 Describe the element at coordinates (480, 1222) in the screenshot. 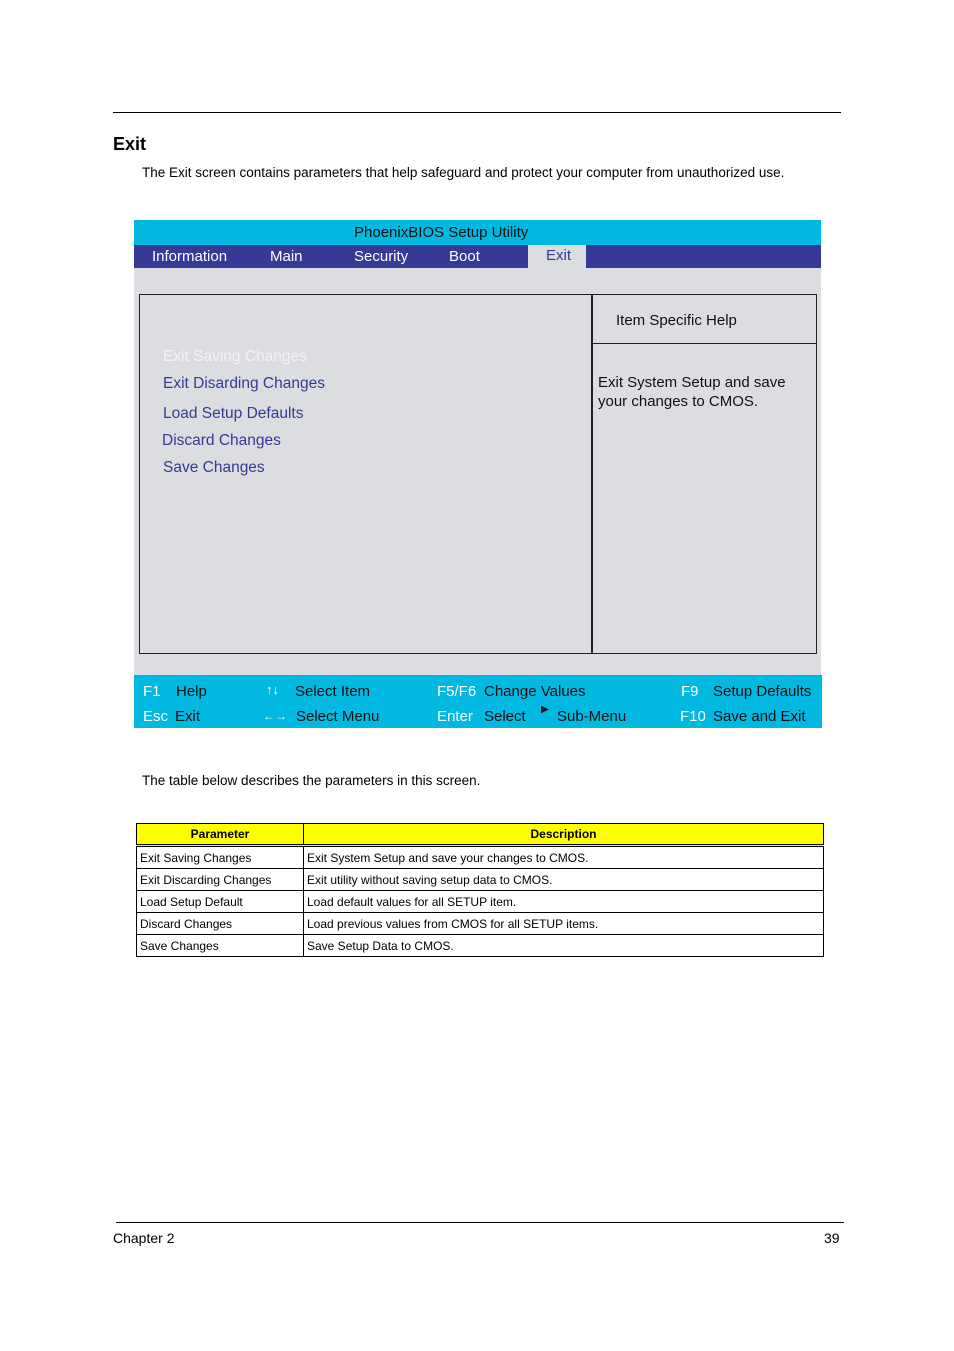

I see `footer-rule` at that location.